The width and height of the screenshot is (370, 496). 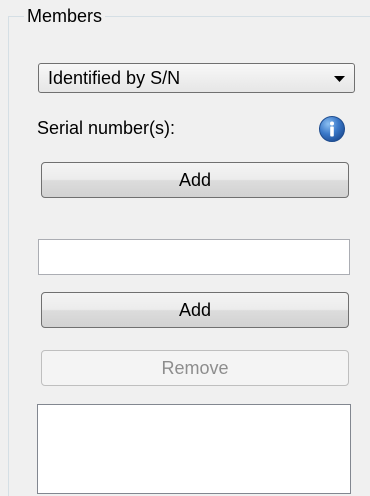 I want to click on serial-numbers-label: Serial number(s):, so click(x=106, y=128).